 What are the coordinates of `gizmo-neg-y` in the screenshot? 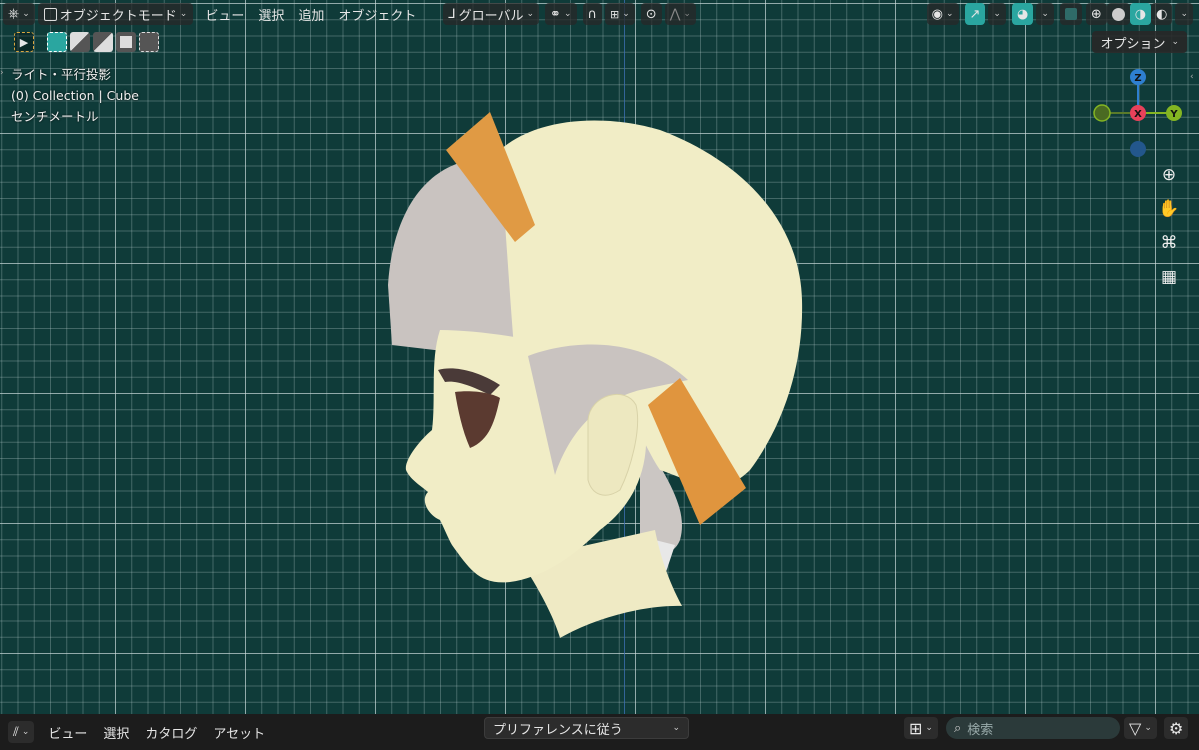 It's located at (1102, 113).